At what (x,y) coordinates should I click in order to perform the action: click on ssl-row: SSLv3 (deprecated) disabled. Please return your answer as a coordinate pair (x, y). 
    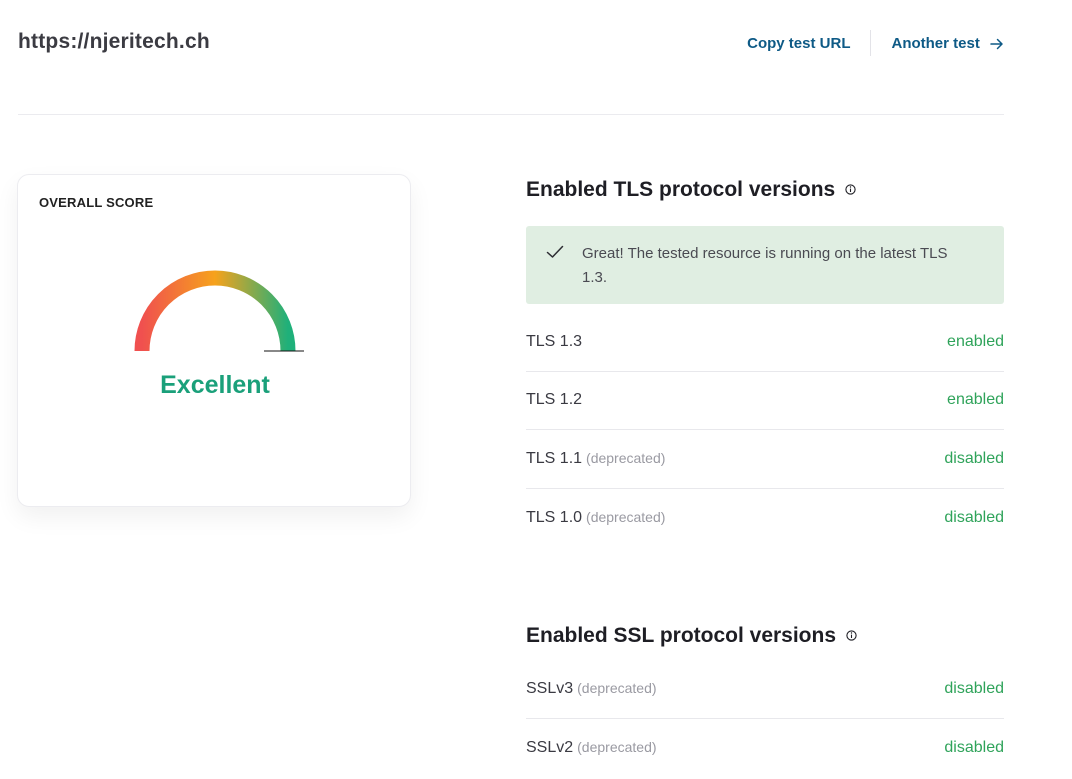
    Looking at the image, I should click on (765, 689).